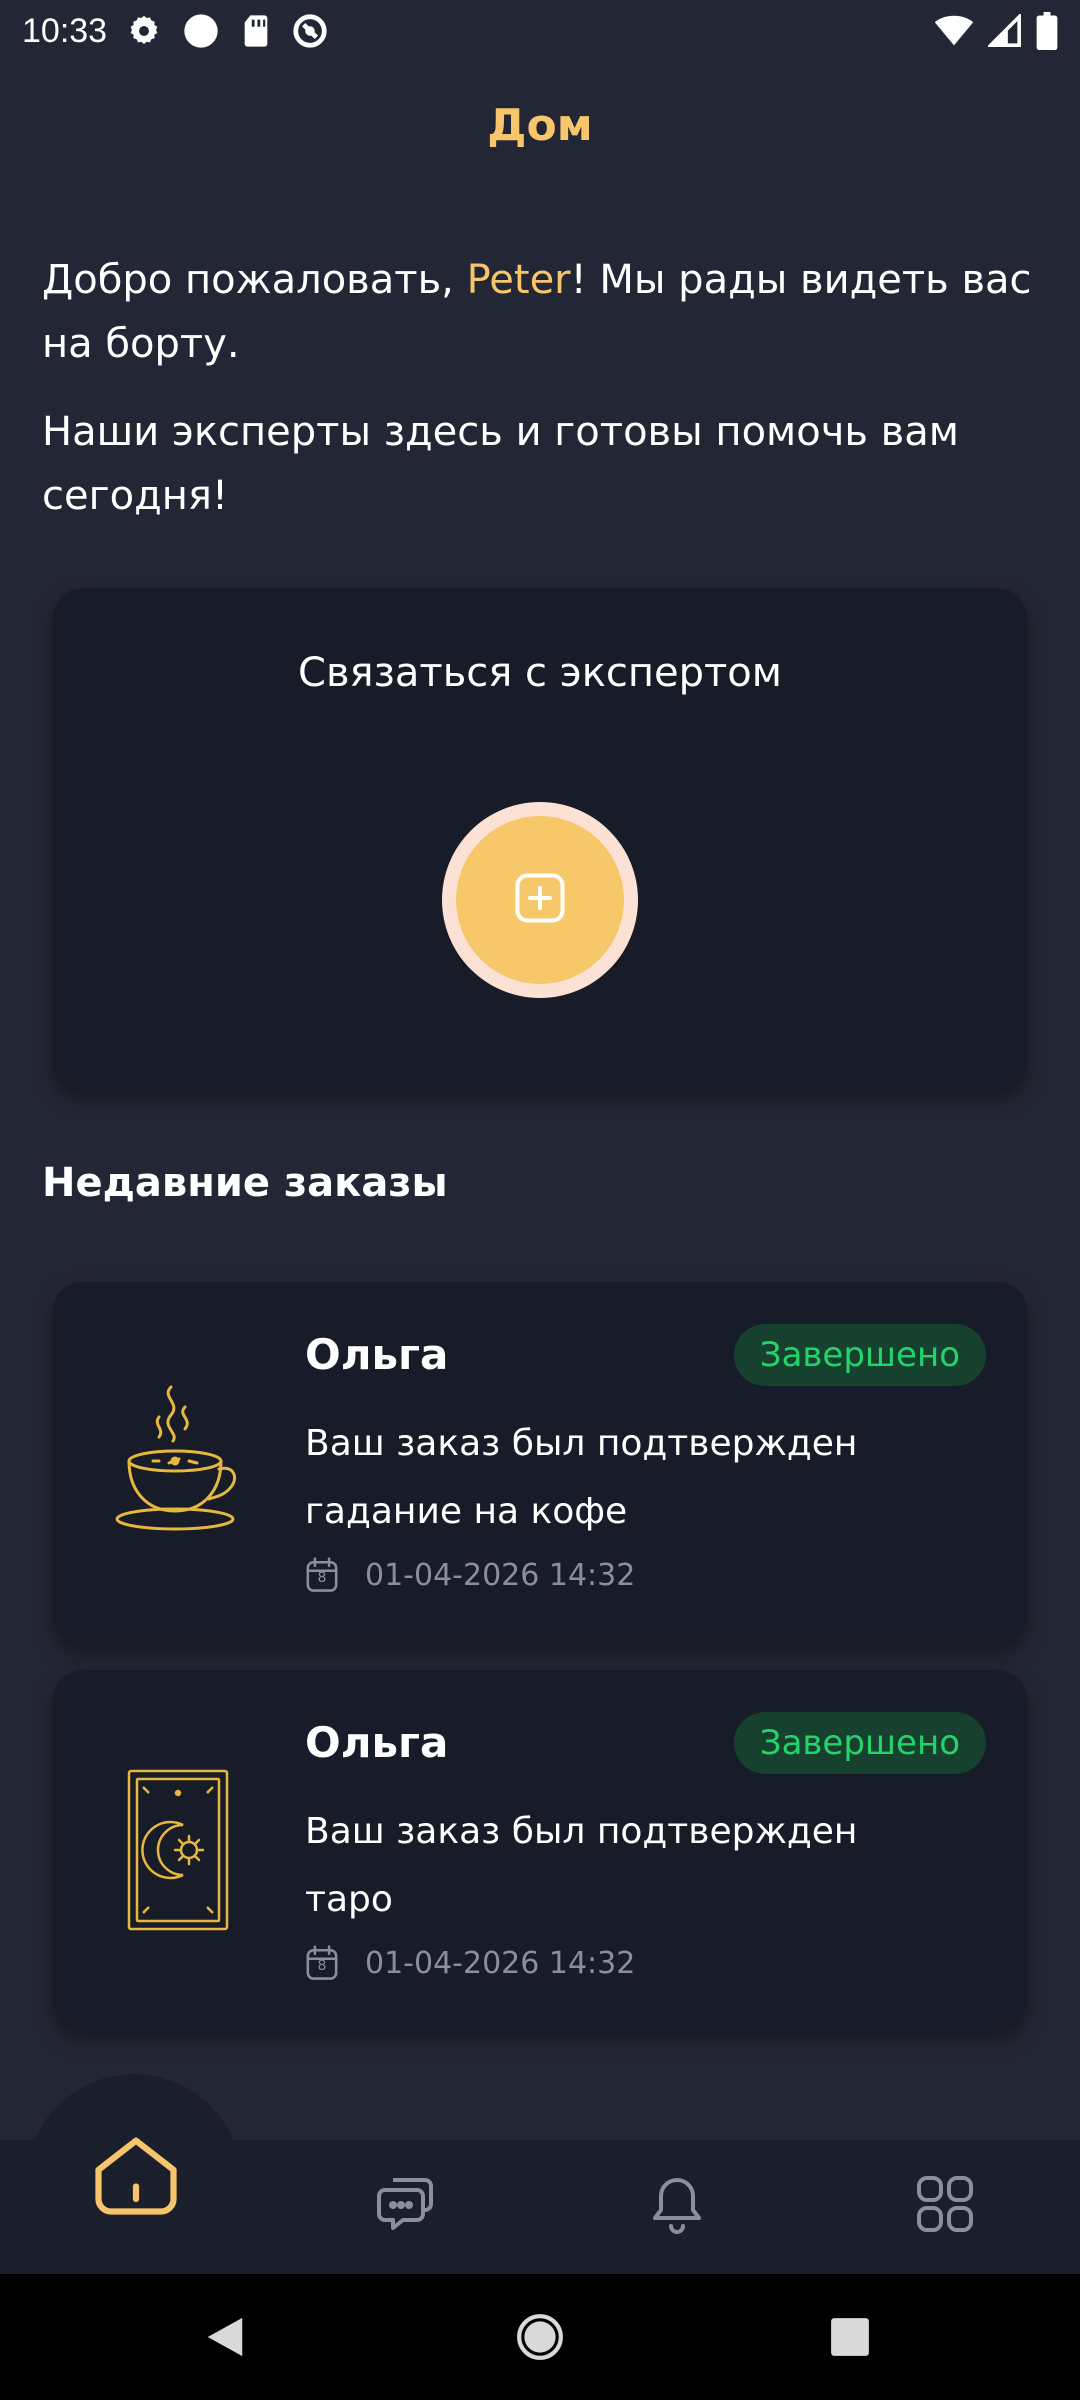  What do you see at coordinates (256, 31) in the screenshot?
I see `sd-card-icon` at bounding box center [256, 31].